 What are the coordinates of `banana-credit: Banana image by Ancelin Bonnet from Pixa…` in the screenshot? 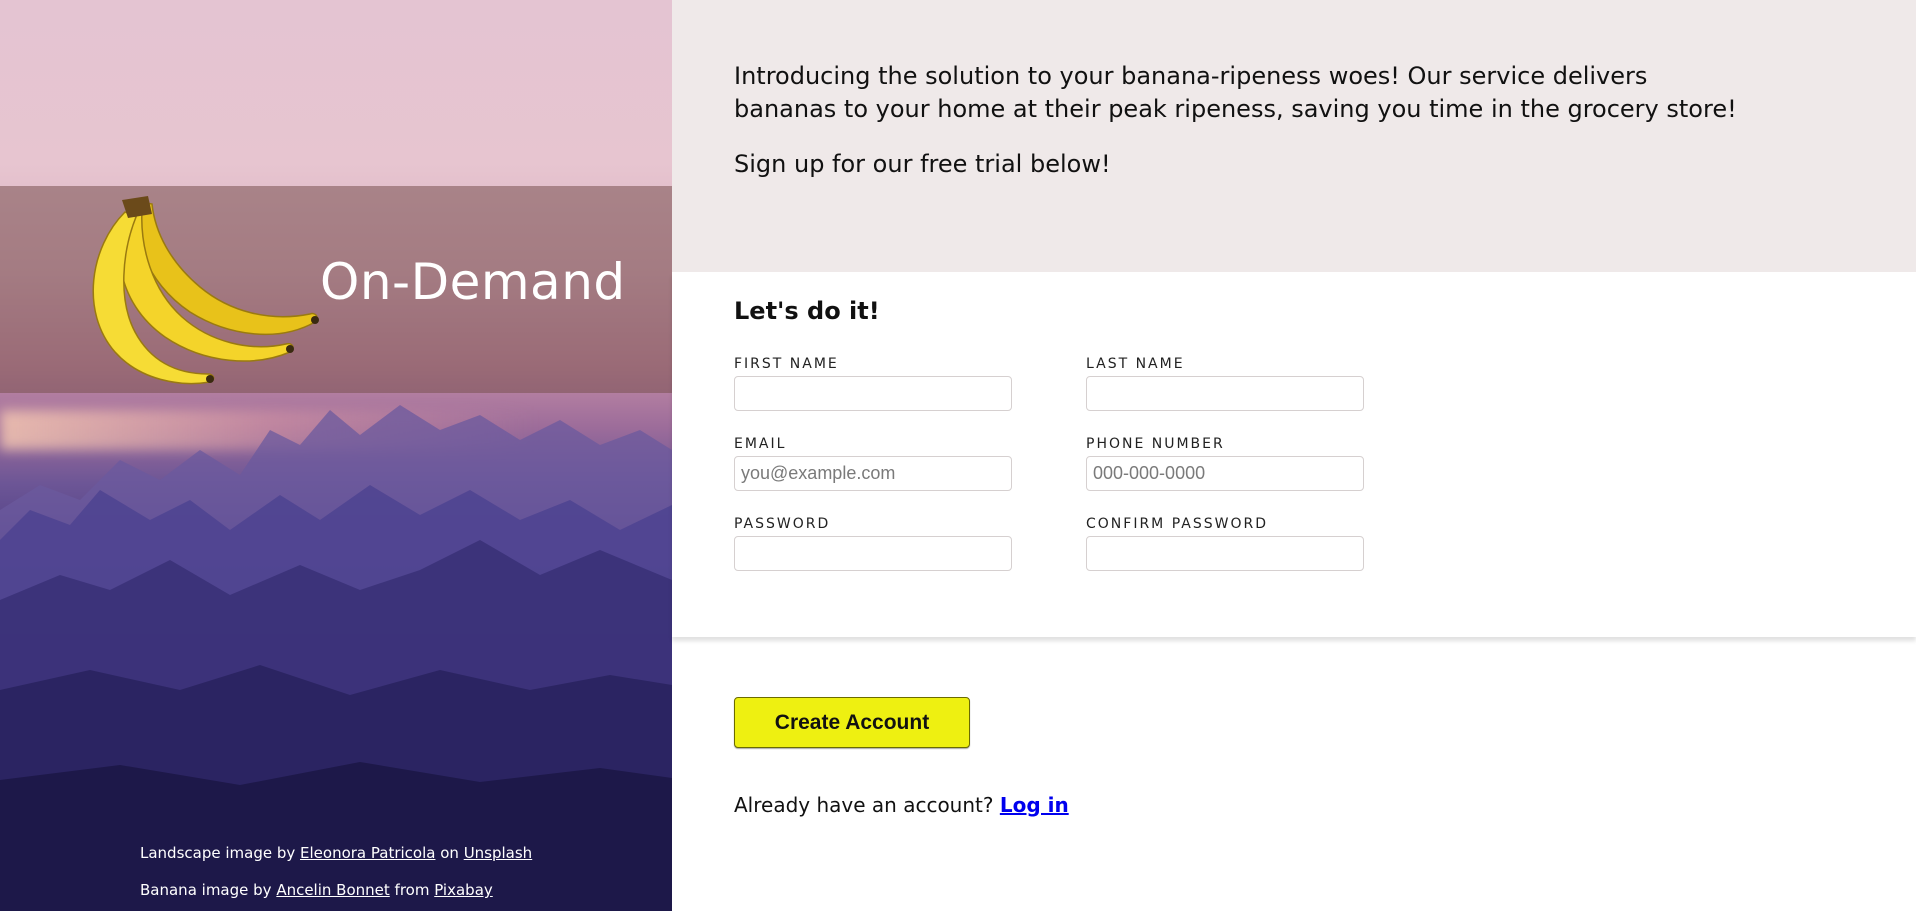 It's located at (336, 890).